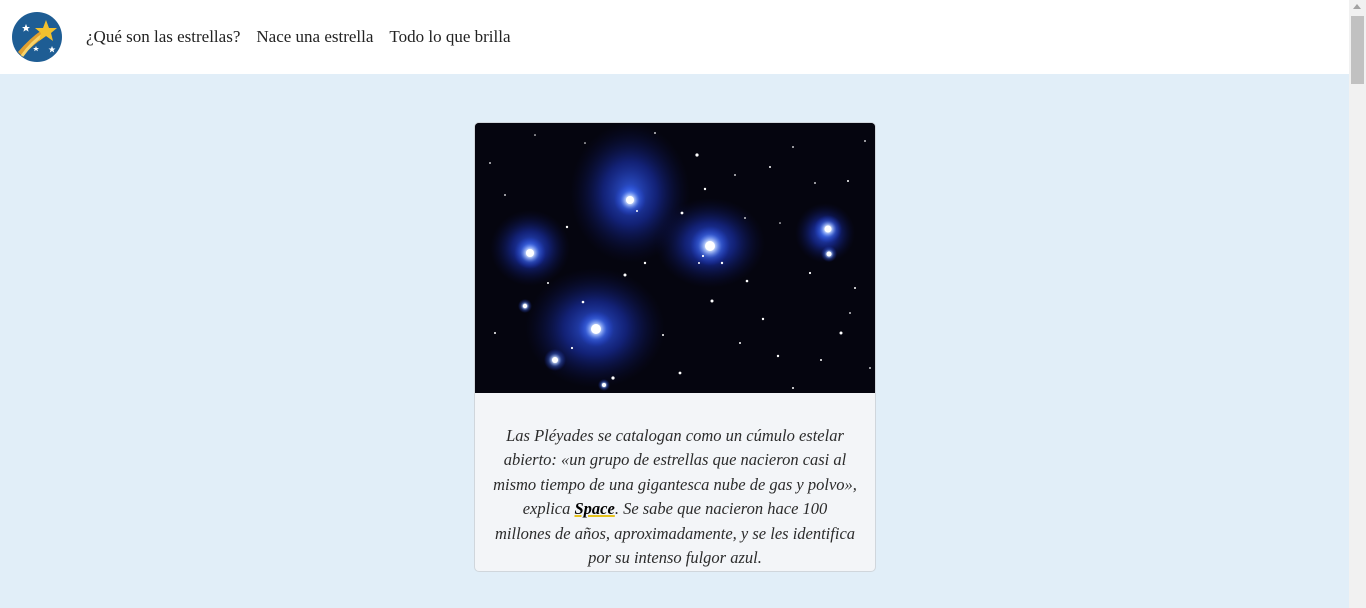 The image size is (1366, 608). Describe the element at coordinates (594, 508) in the screenshot. I see `space-source-link: Space` at that location.